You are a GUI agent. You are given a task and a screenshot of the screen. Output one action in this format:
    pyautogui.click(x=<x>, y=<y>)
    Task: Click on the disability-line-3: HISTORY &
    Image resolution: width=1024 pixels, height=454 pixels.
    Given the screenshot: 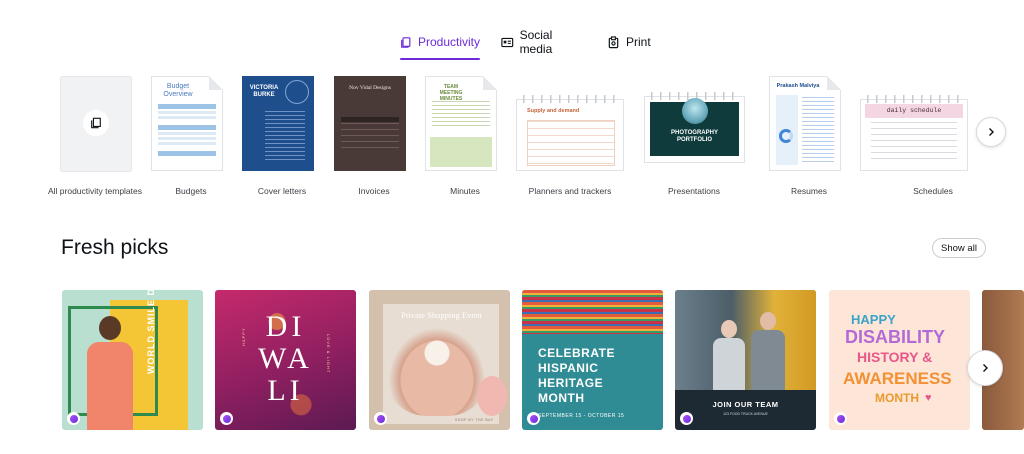 What is the action you would take?
    pyautogui.click(x=895, y=357)
    